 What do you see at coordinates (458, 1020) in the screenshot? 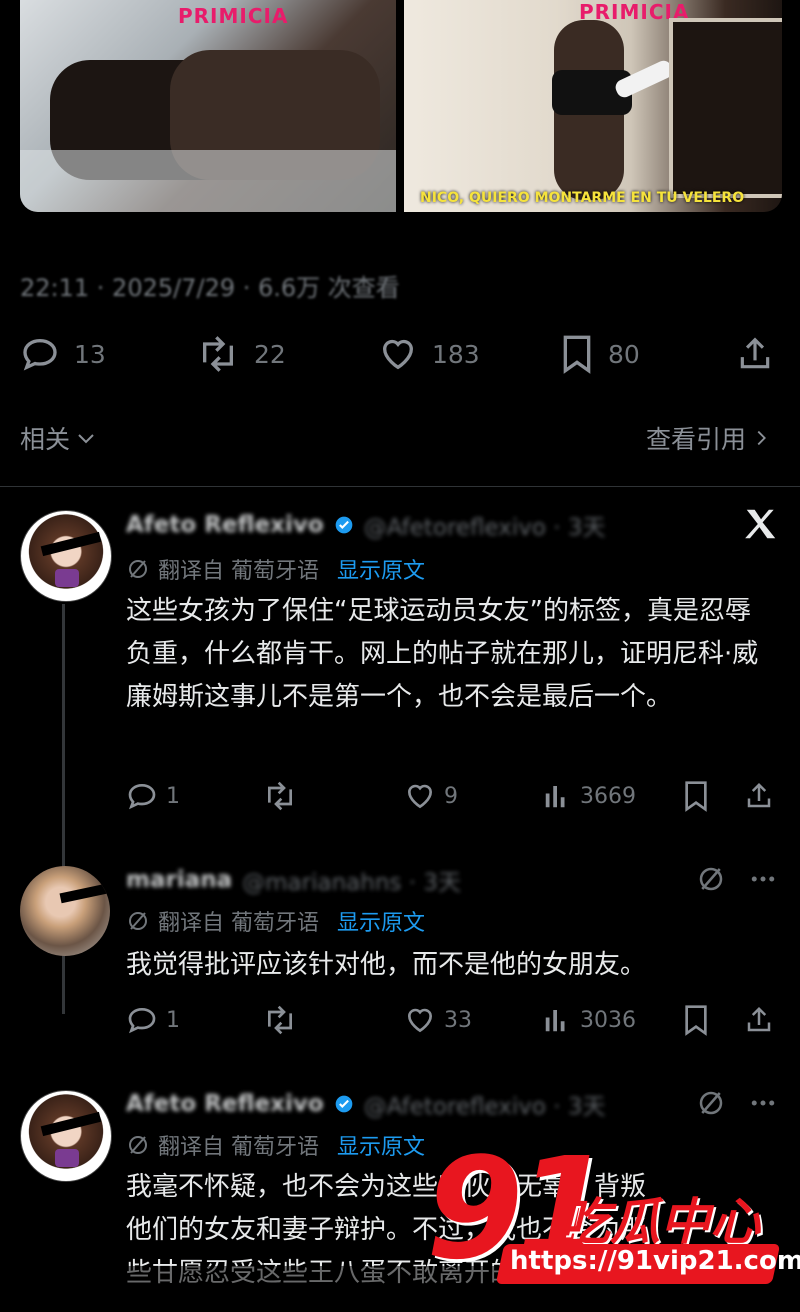
I see `like-count: 33` at bounding box center [458, 1020].